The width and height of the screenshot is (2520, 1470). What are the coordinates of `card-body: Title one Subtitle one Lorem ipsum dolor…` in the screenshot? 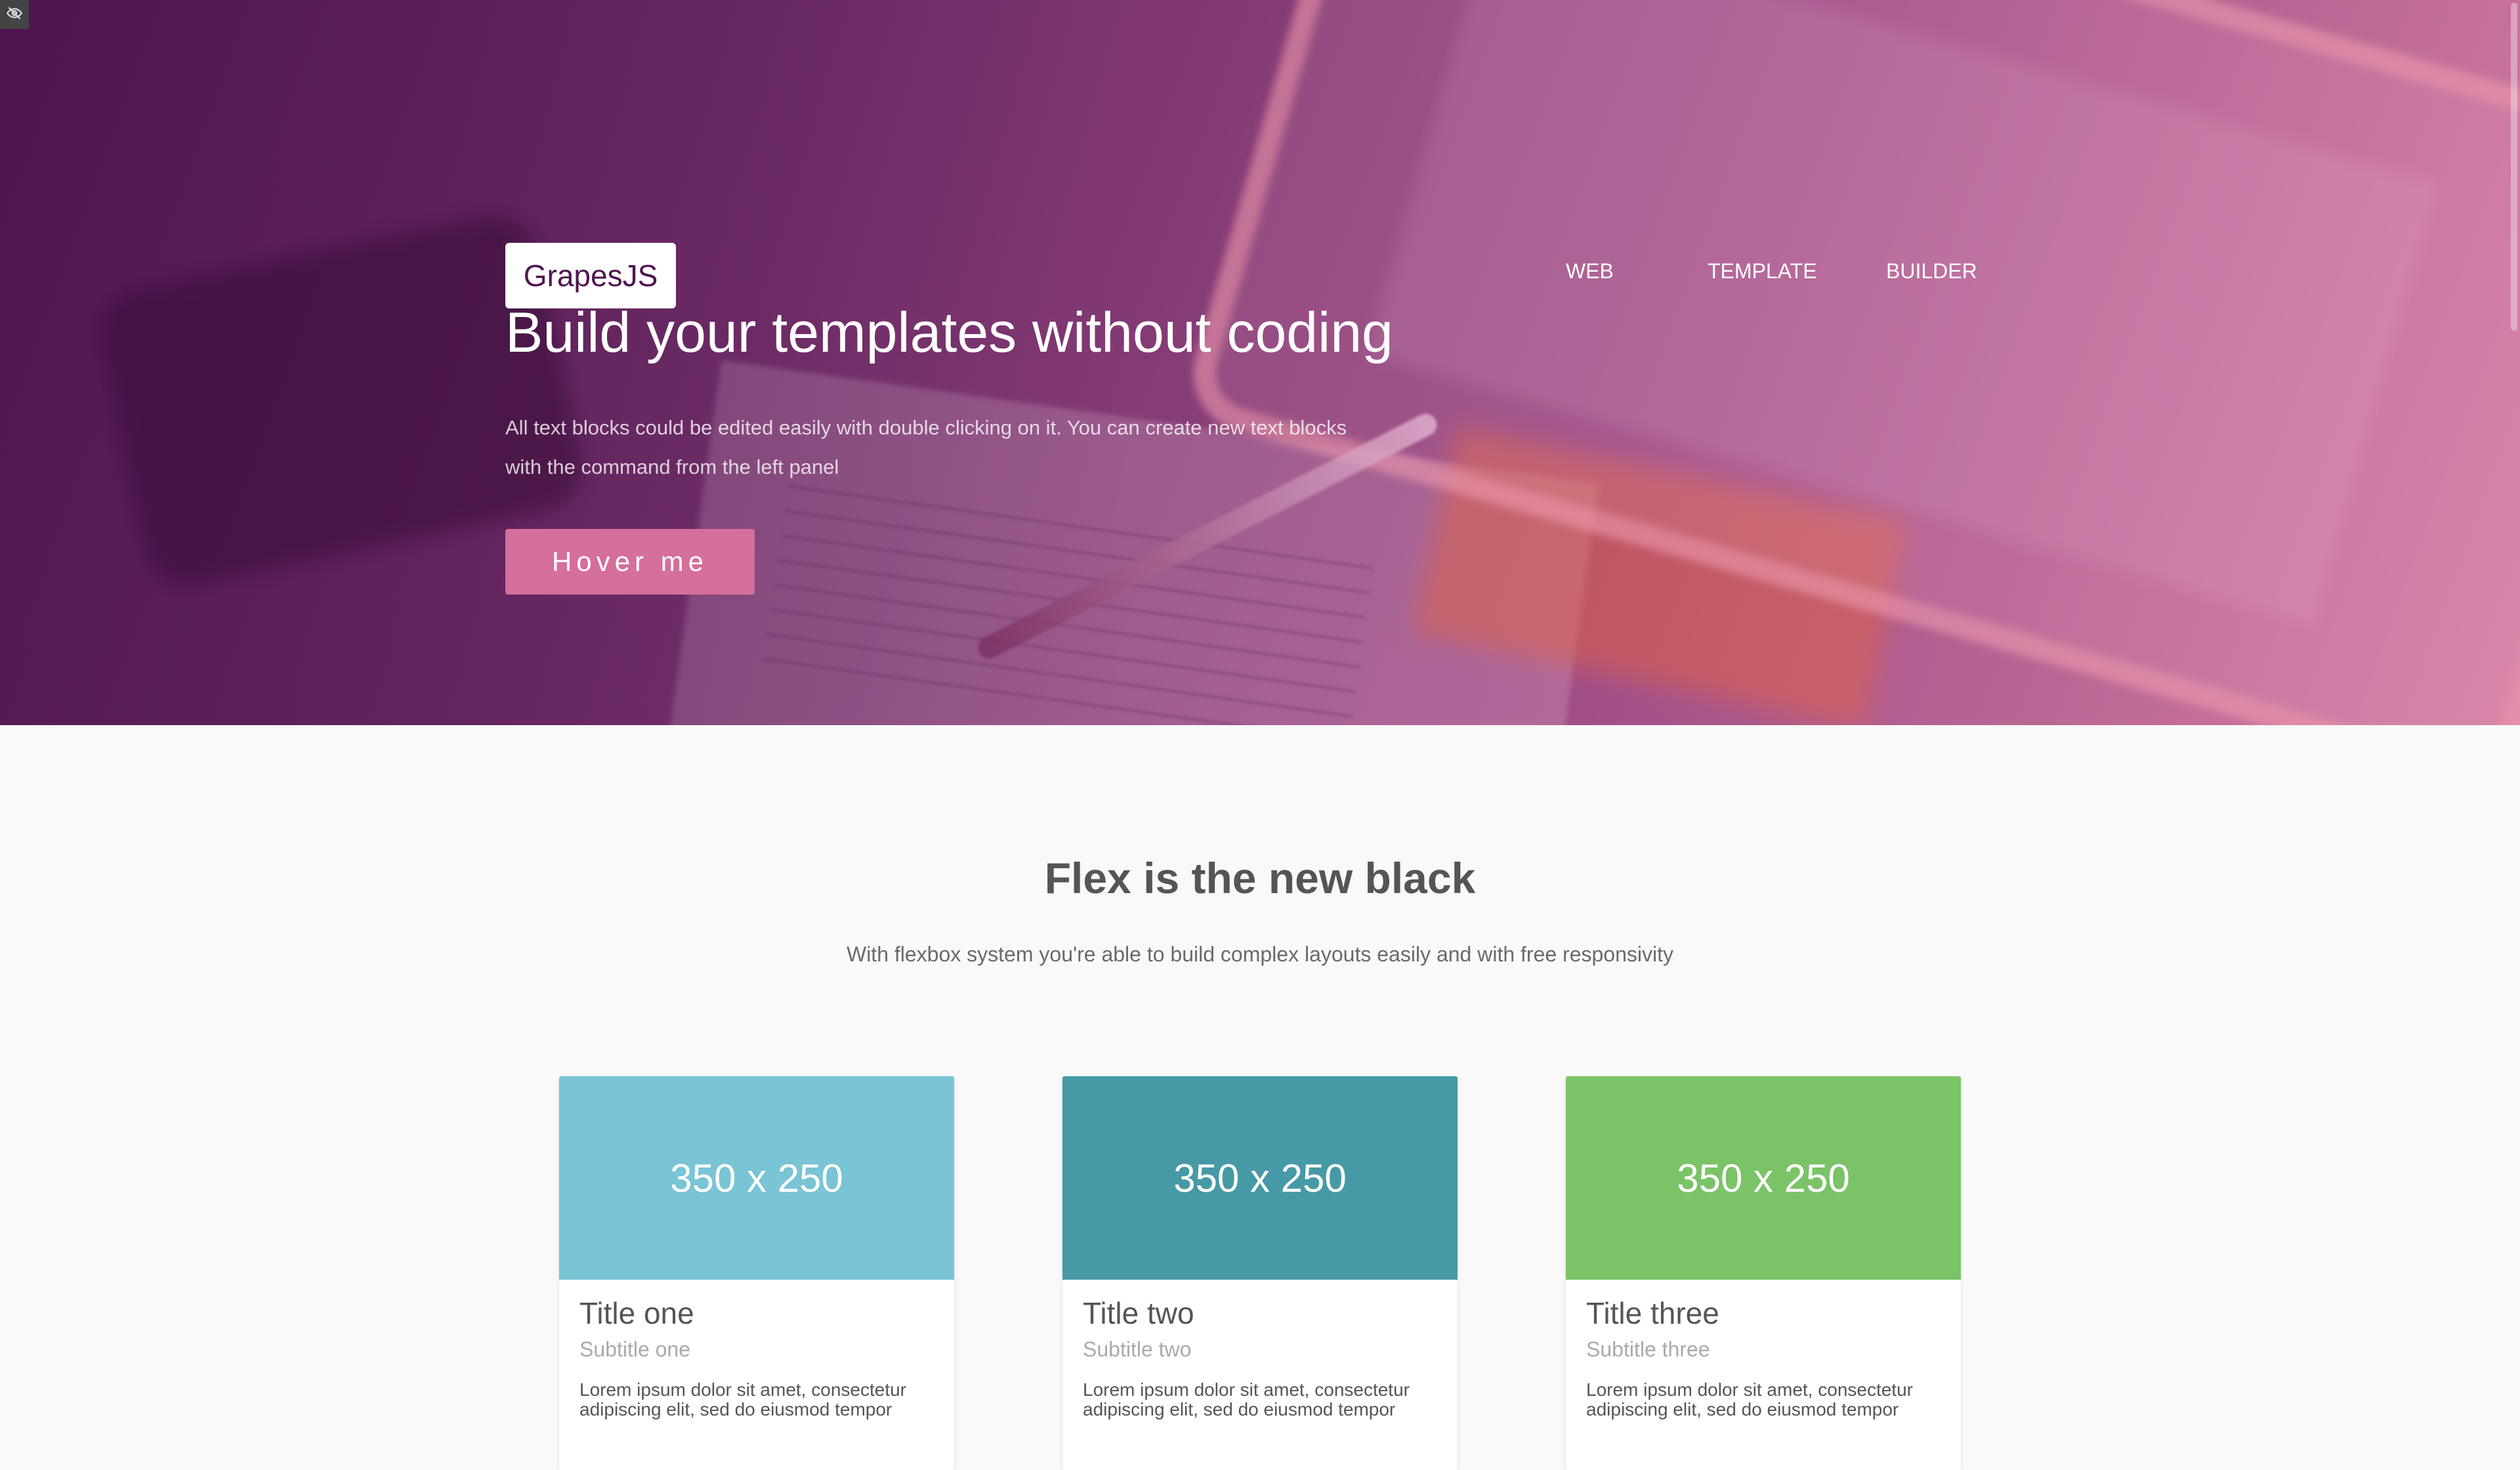 It's located at (756, 1357).